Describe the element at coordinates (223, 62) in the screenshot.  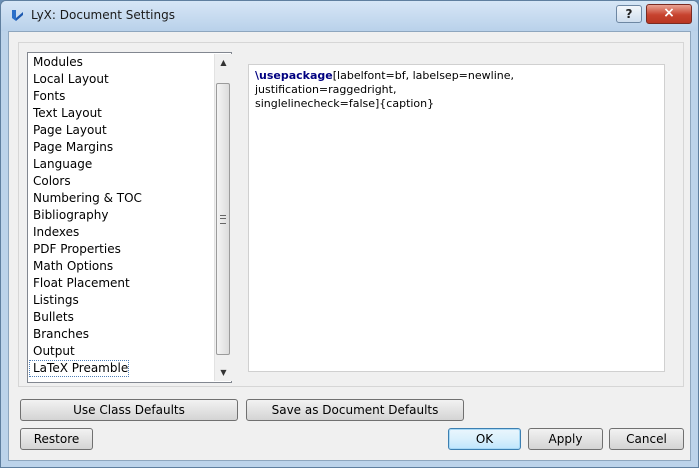
I see `arrow-up-icon: ▲` at that location.